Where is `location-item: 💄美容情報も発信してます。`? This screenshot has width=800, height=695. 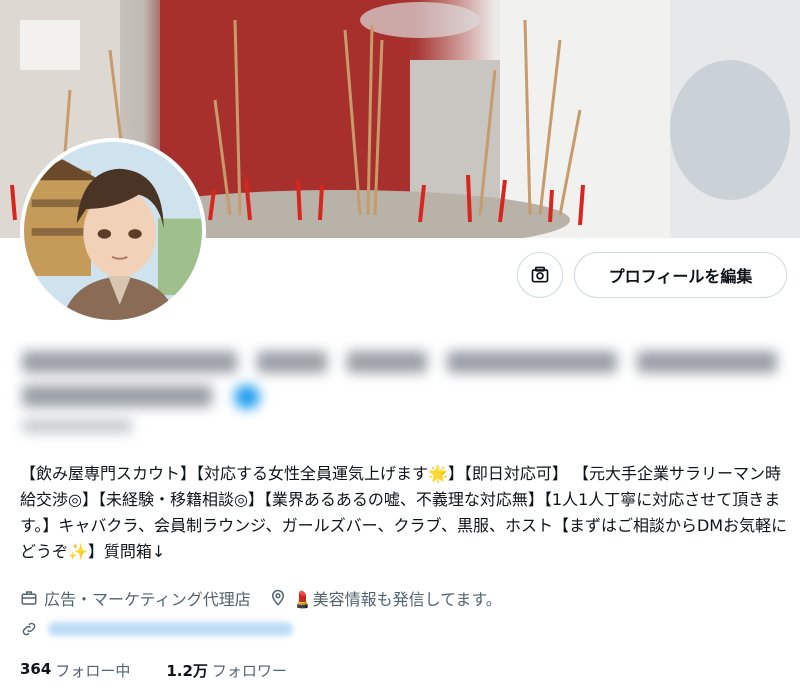
location-item: 💄美容情報も発信してます。 is located at coordinates (385, 598).